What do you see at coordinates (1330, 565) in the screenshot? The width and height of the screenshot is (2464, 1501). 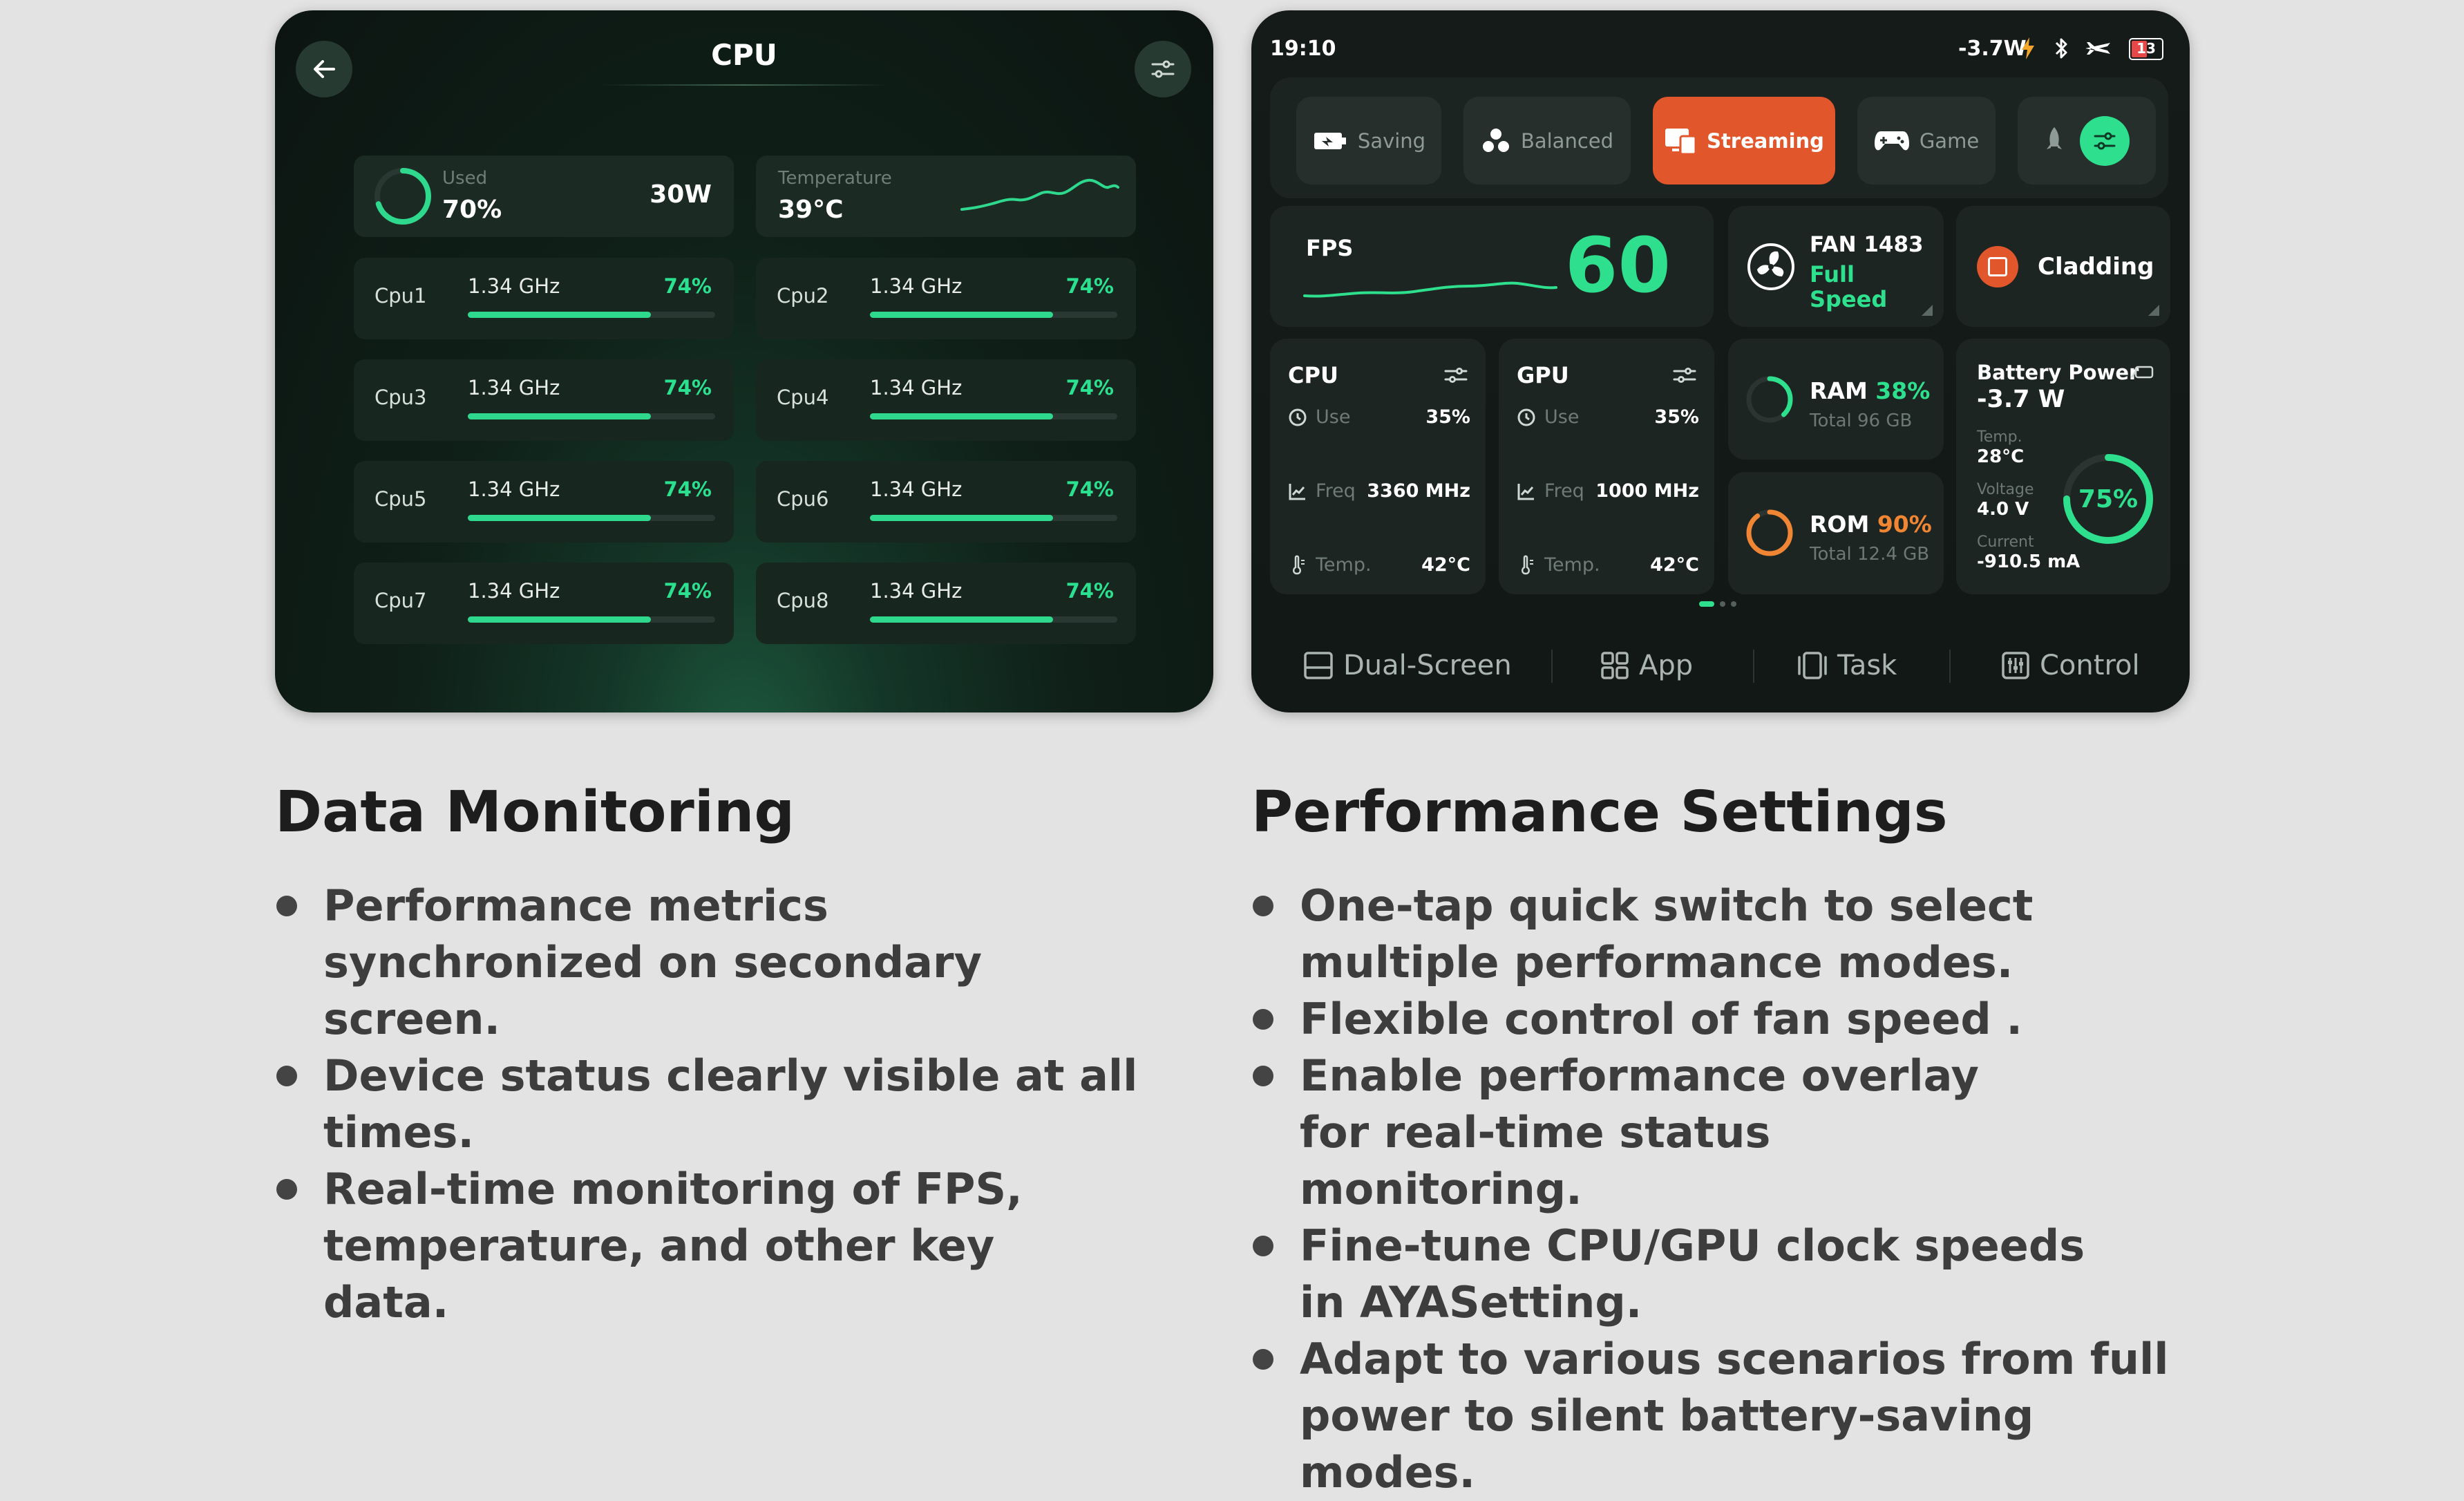 I see `cpu-temp-row: Temp.` at bounding box center [1330, 565].